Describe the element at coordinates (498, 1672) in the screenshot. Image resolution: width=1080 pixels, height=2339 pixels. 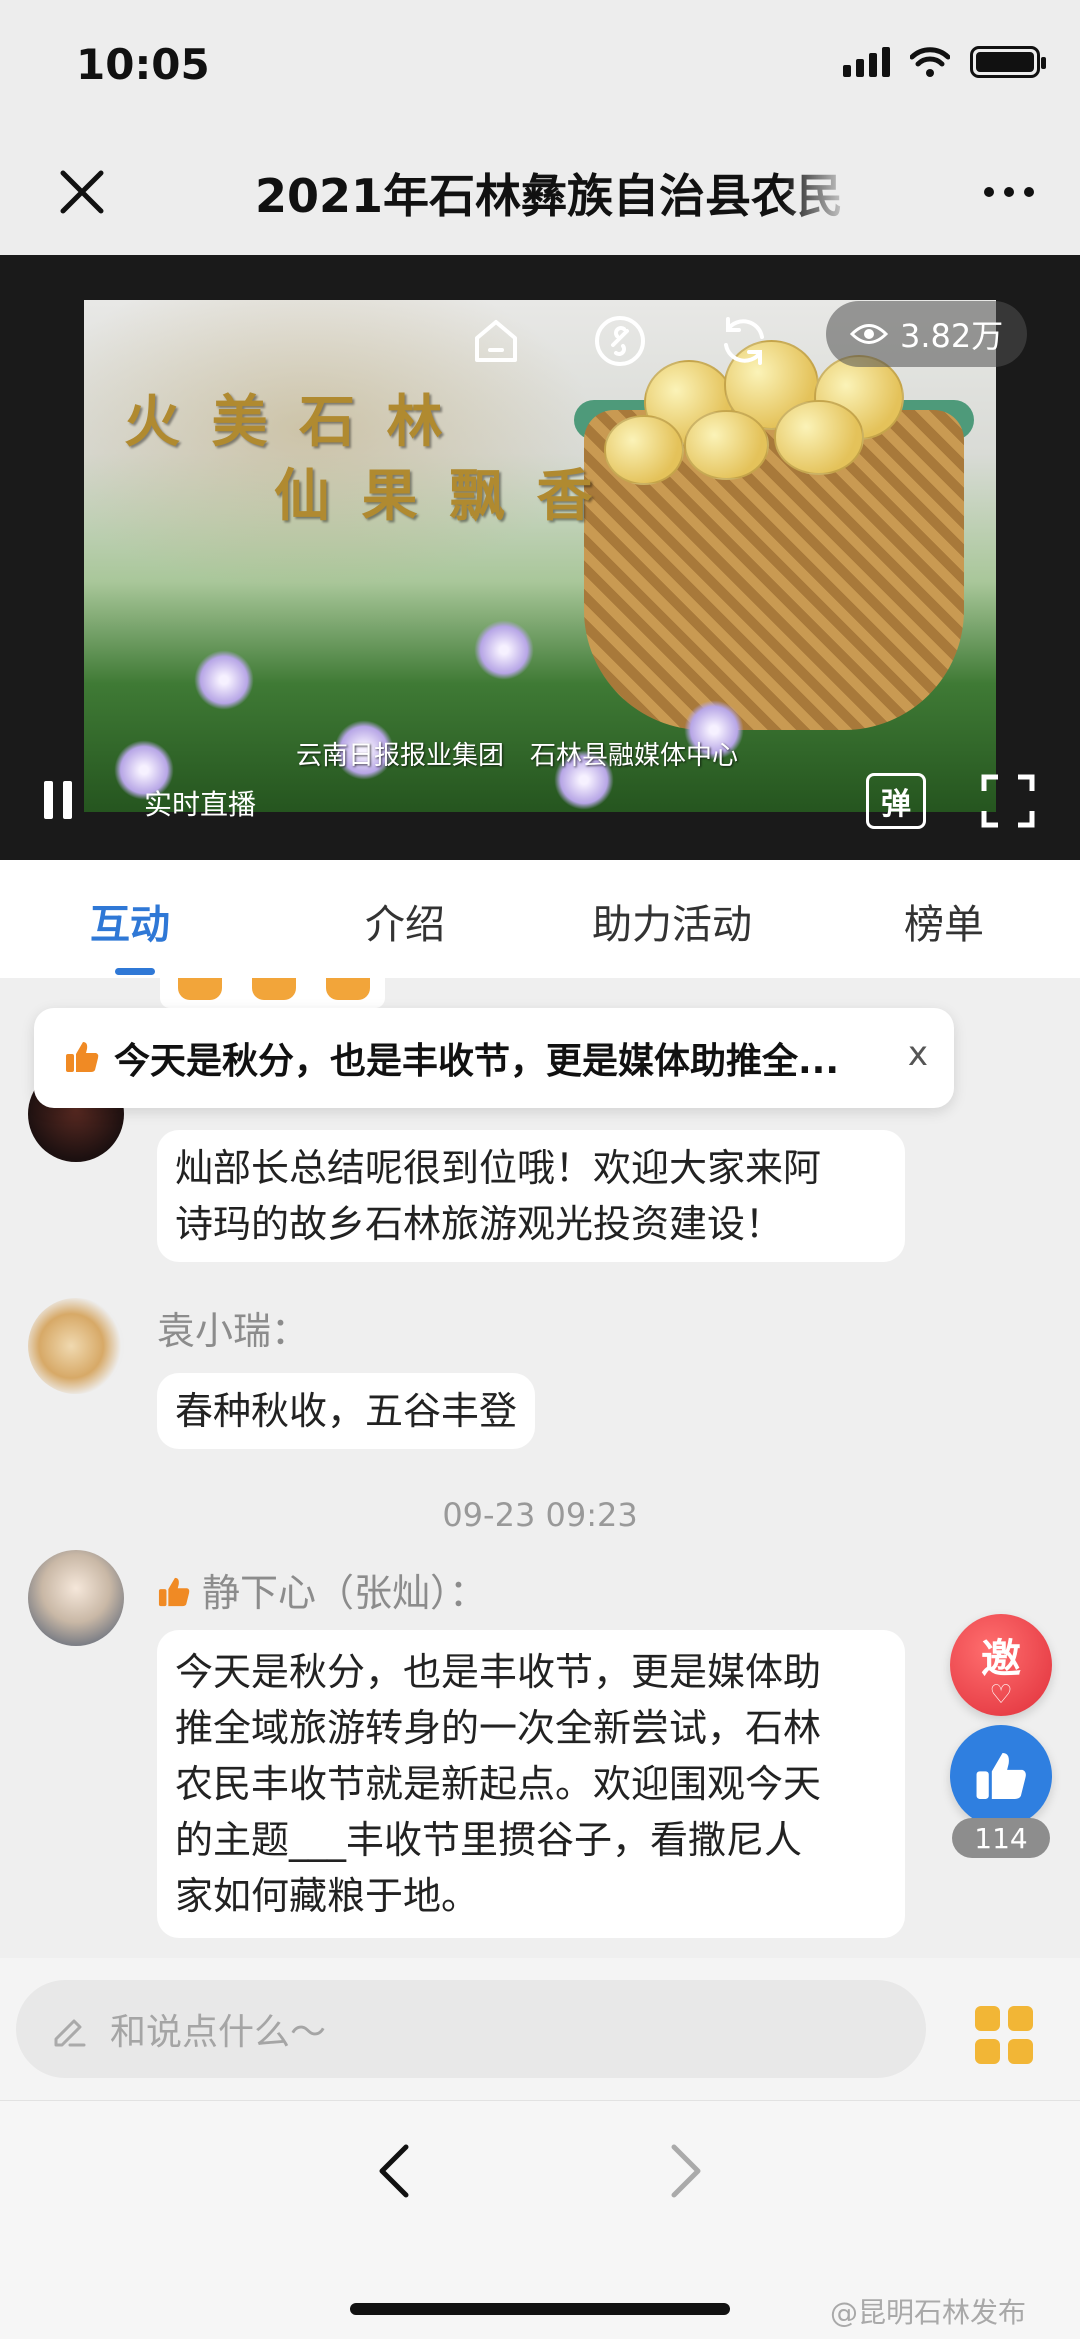
I see `message-text-line: 今天是秋分，也是丰收节，更是媒体助` at that location.